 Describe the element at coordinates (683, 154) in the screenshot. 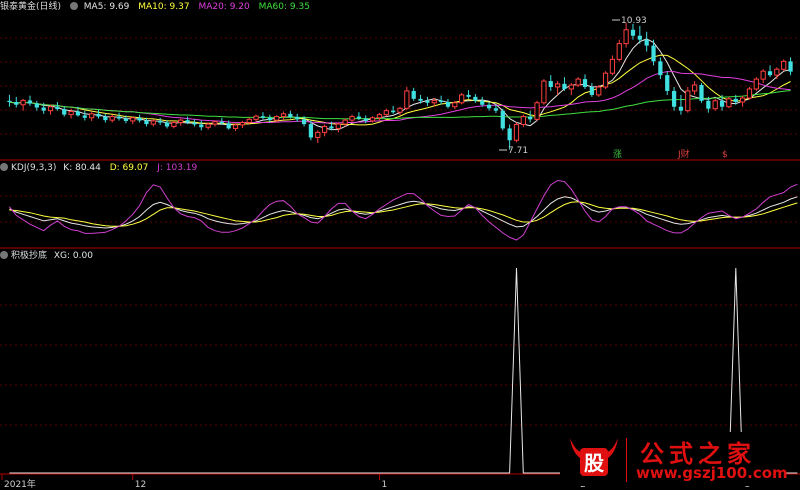

I see `signal-tag-jcai: J财` at that location.